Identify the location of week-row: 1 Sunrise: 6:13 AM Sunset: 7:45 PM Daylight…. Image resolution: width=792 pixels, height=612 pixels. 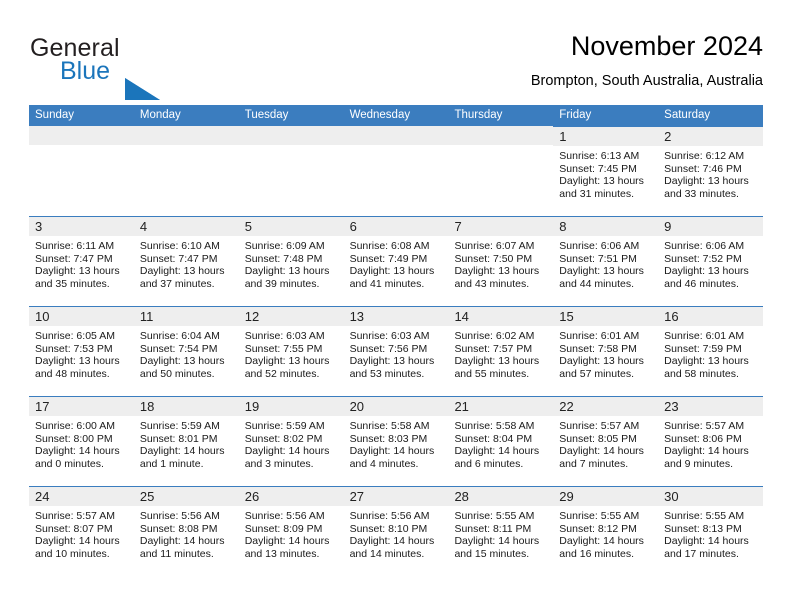
(396, 171).